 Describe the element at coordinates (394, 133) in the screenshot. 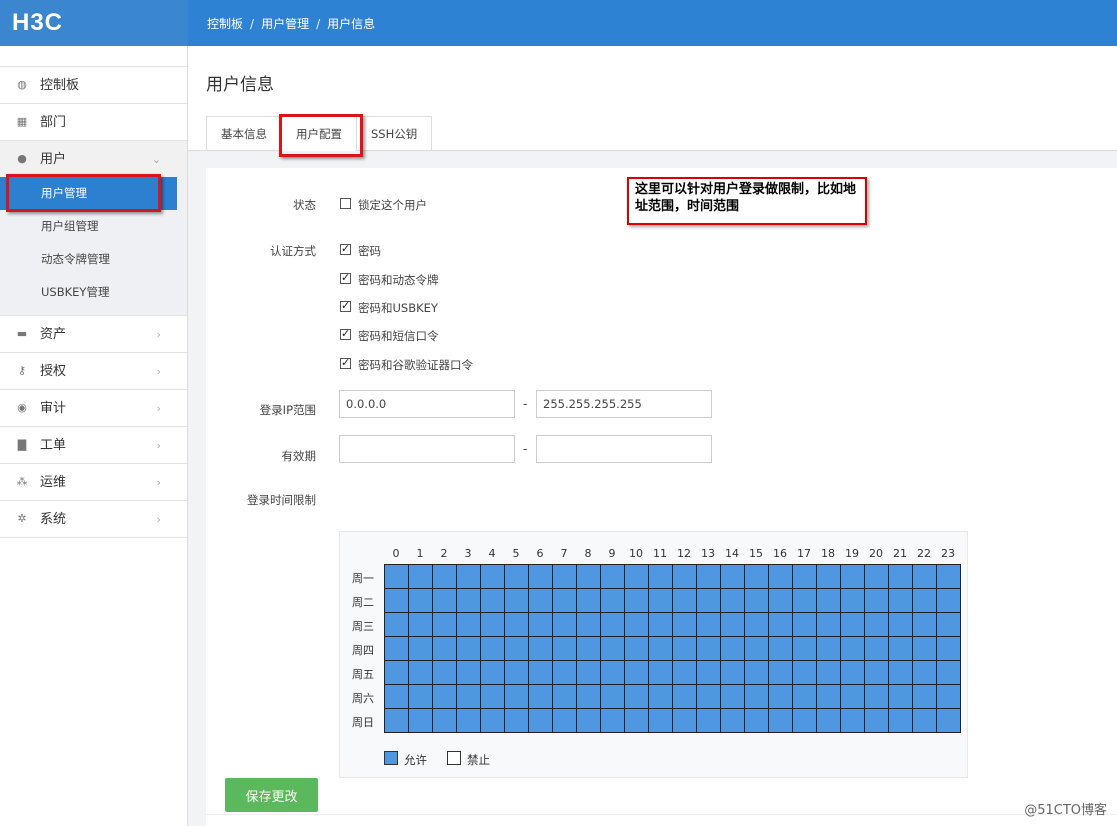

I see `tab-ssh-key: SSH公钥` at that location.